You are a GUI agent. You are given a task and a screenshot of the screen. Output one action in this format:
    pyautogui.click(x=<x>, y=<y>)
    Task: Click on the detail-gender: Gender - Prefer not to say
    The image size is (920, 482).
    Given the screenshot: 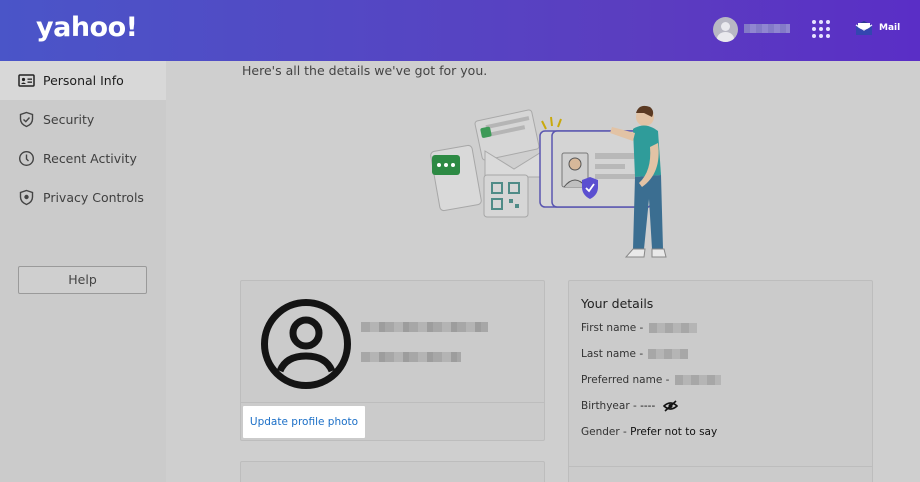 What is the action you would take?
    pyautogui.click(x=649, y=432)
    